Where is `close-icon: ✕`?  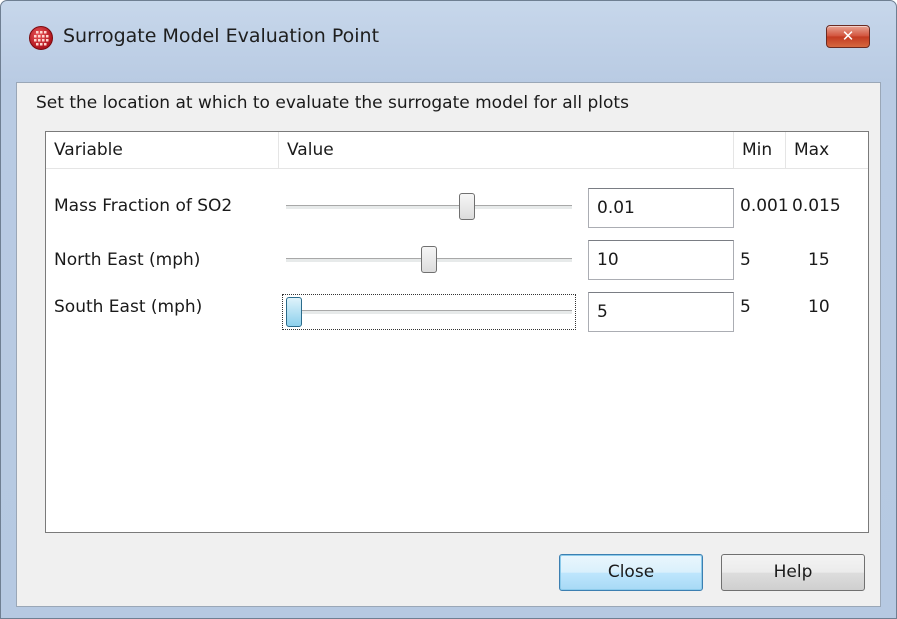
close-icon: ✕ is located at coordinates (848, 36).